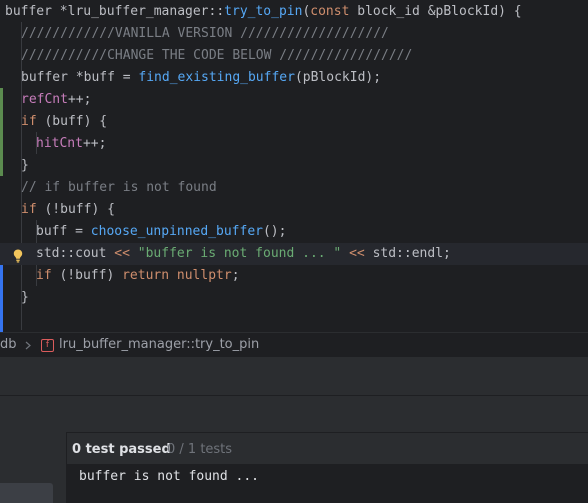  Describe the element at coordinates (294, 144) in the screenshot. I see `code-line: hitCnt++;` at that location.